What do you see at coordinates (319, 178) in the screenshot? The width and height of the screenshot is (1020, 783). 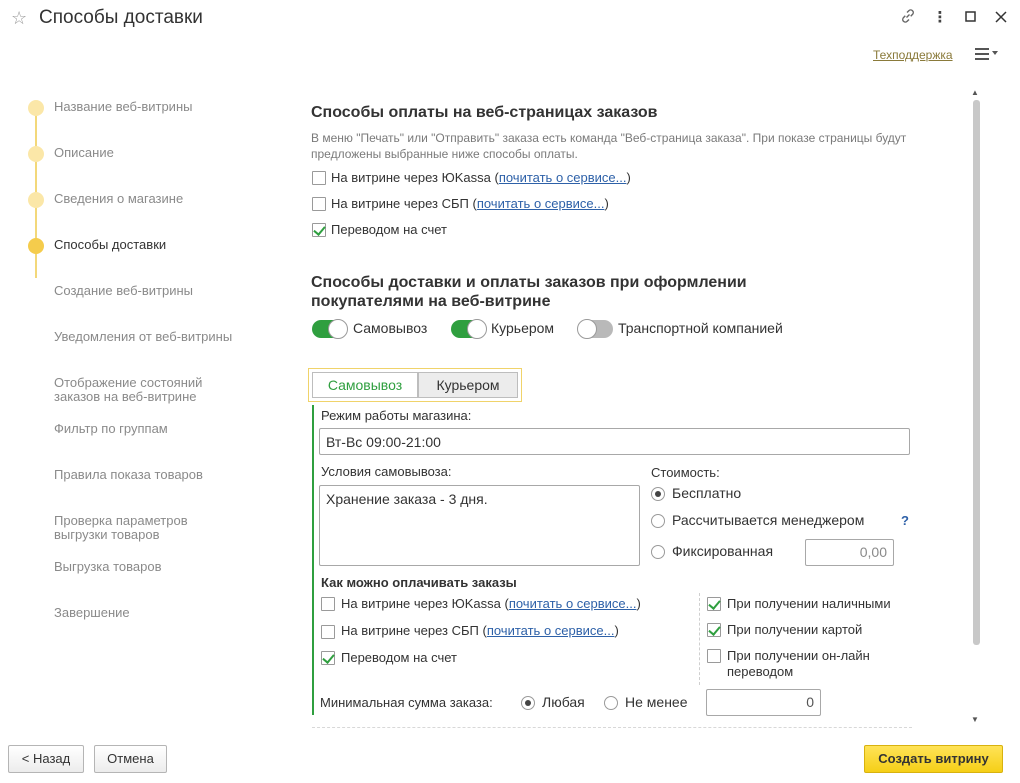 I see `yookassa-checkbox` at bounding box center [319, 178].